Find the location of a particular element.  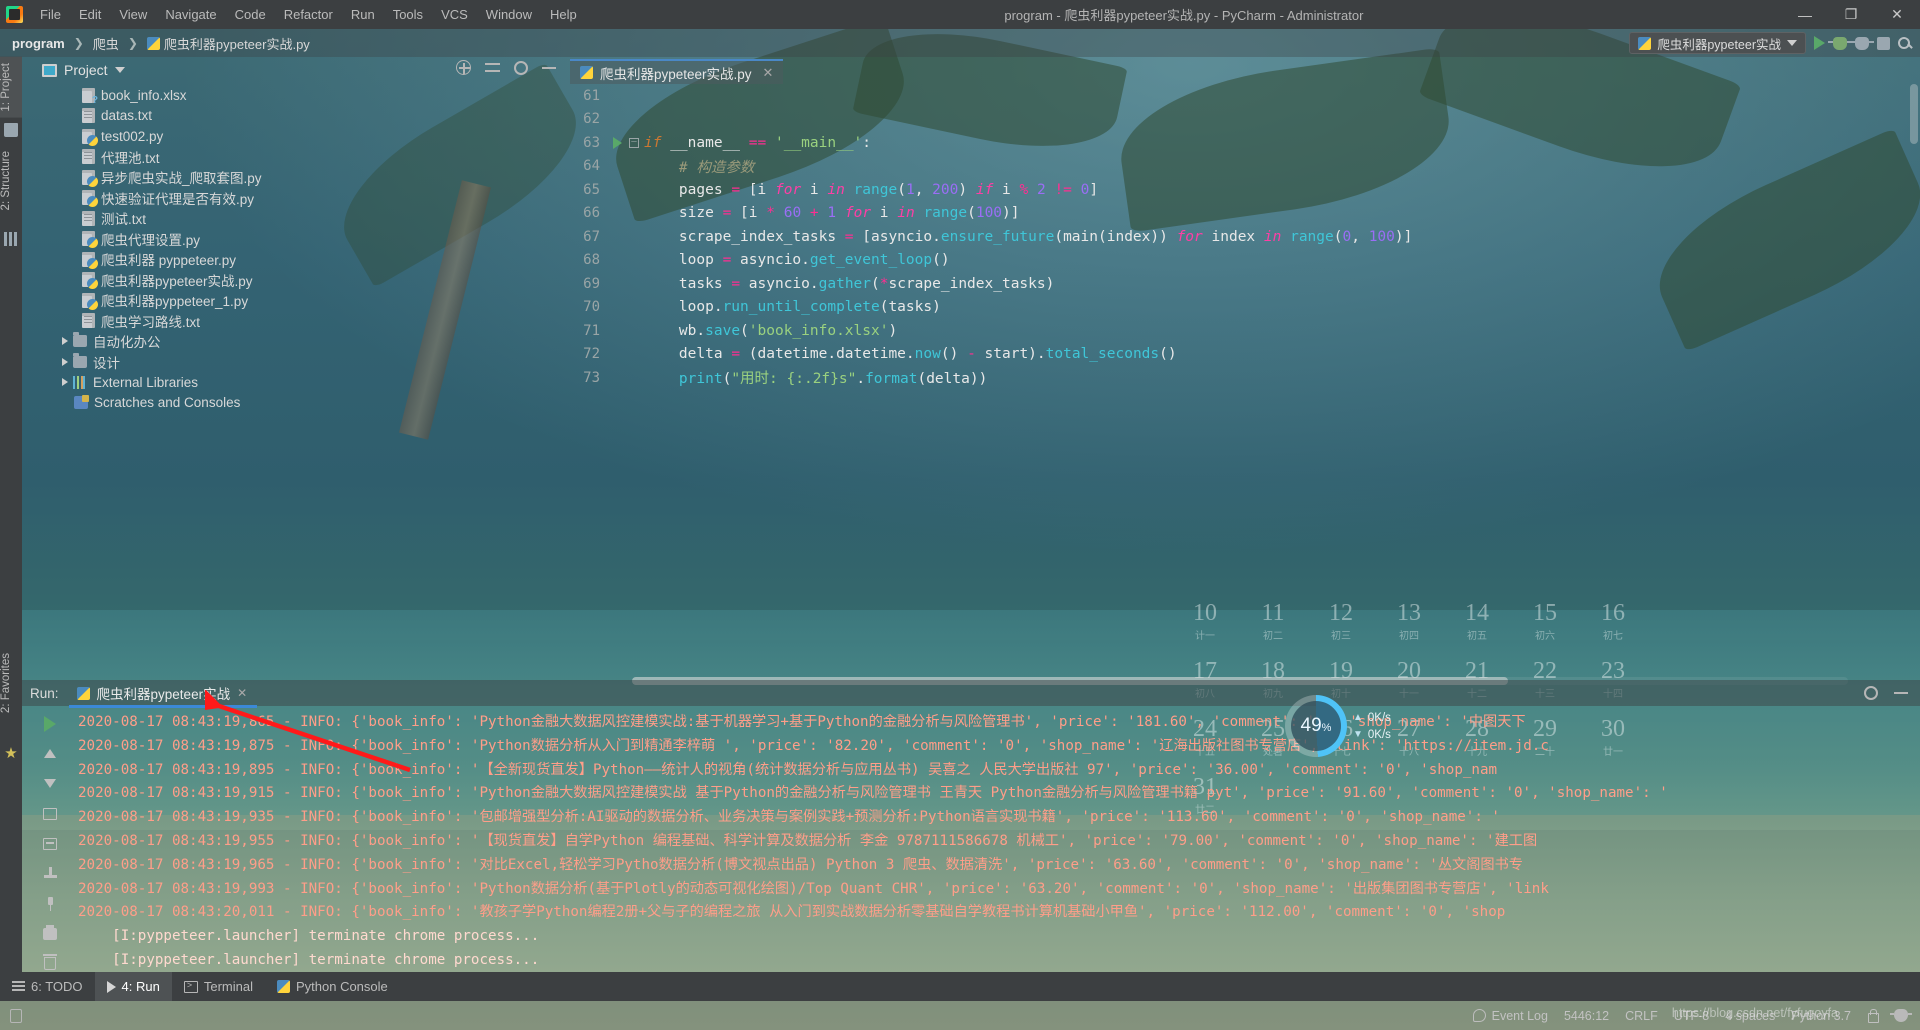

coverage-icon is located at coordinates (1862, 43).